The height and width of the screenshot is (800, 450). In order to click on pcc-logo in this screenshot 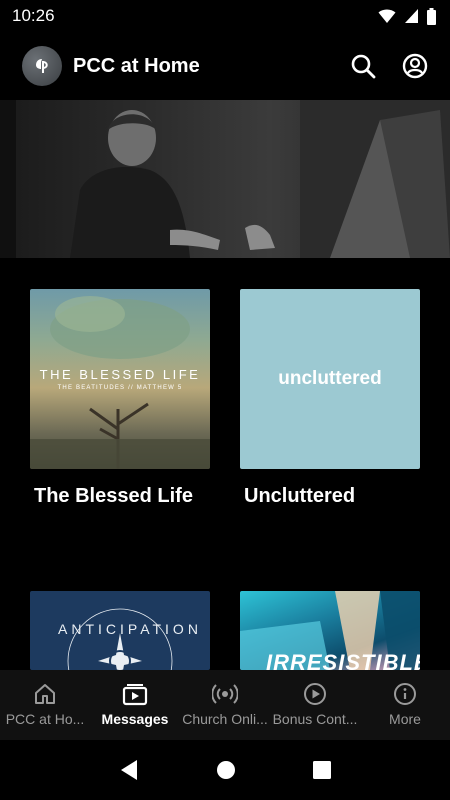, I will do `click(42, 66)`.